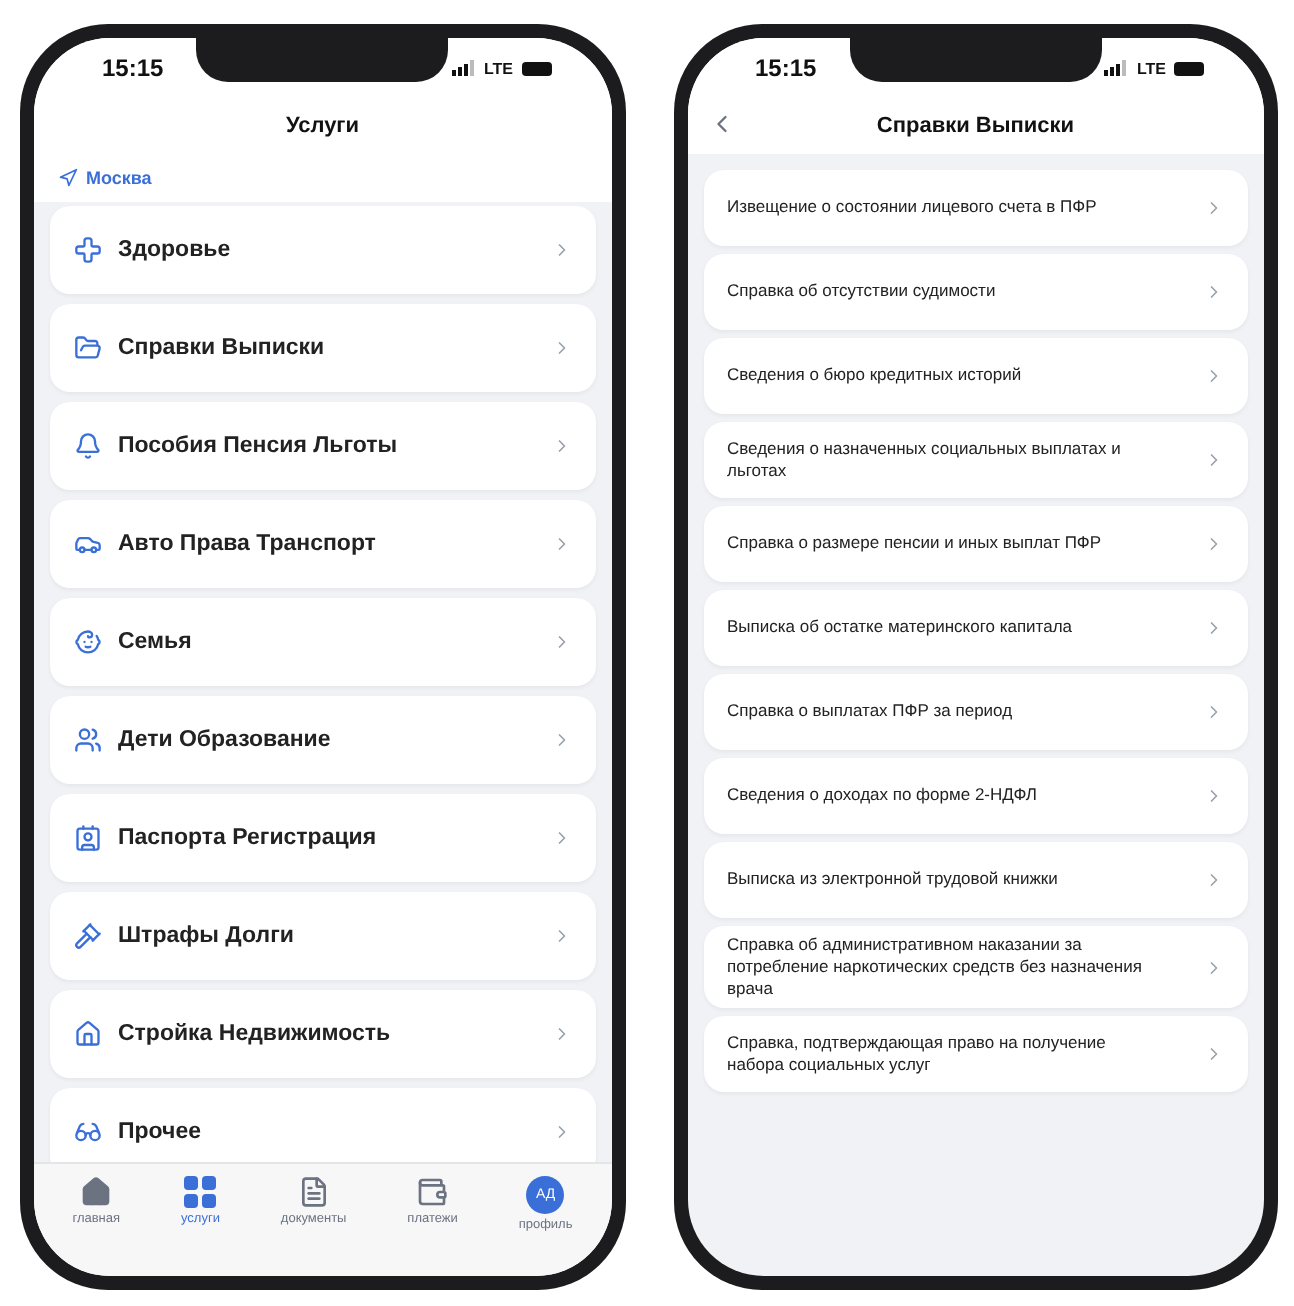 The width and height of the screenshot is (1294, 1306). Describe the element at coordinates (322, 1034) in the screenshot. I see `category-item: Стройка Недвижимость` at that location.